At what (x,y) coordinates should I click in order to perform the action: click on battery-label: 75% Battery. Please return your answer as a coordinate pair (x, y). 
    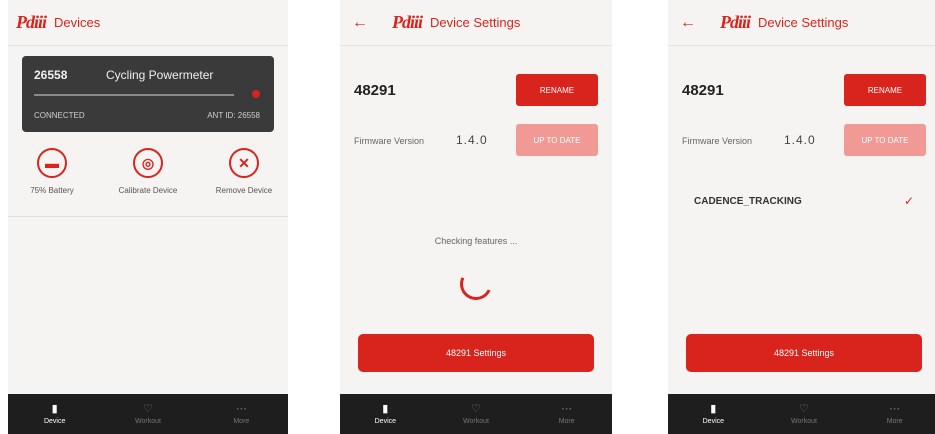
    Looking at the image, I should click on (52, 190).